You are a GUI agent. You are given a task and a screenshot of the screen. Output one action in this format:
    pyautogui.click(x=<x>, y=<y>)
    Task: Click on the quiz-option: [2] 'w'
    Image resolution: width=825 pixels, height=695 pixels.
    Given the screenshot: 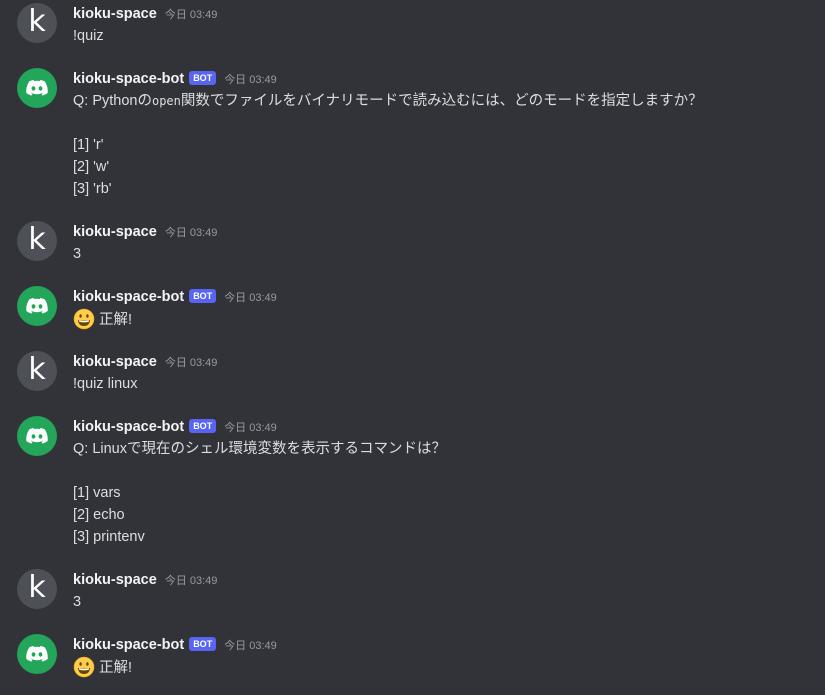 What is the action you would take?
    pyautogui.click(x=91, y=167)
    